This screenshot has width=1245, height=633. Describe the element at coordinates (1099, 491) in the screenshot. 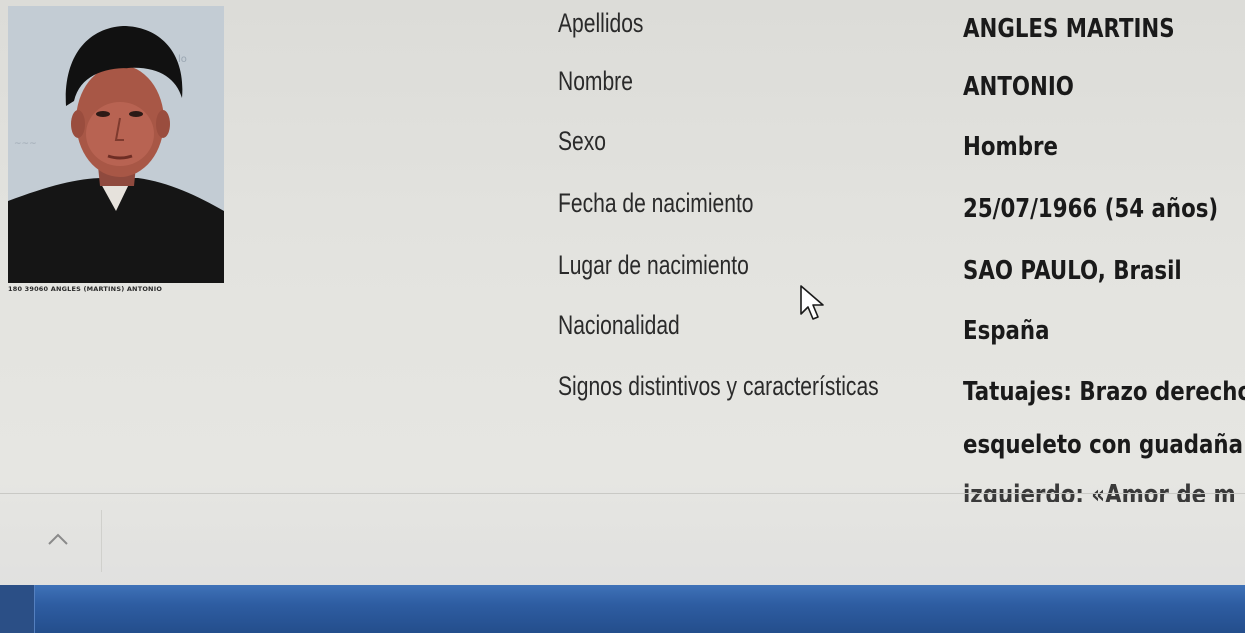

I see `detail-value-continuation: izquierdo: «Amor de m` at that location.